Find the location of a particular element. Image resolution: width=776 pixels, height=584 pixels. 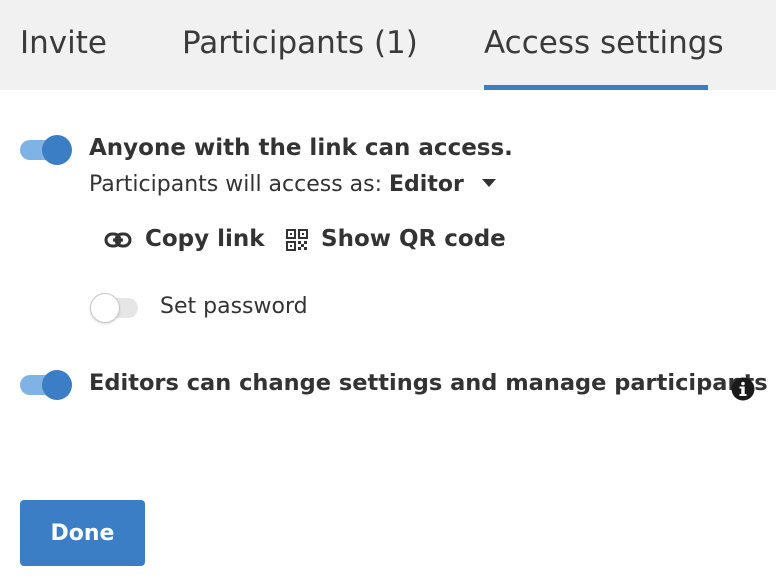

link-access-toggle is located at coordinates (46, 150).